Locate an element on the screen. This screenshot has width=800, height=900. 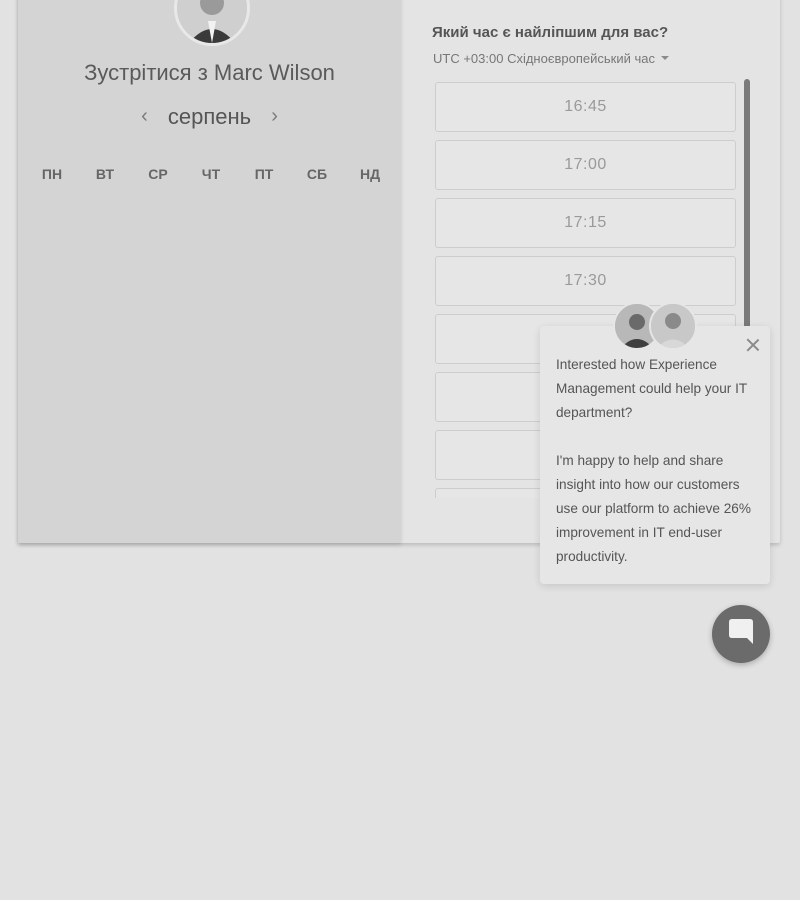
weekday-label: ВТ is located at coordinates (105, 174).